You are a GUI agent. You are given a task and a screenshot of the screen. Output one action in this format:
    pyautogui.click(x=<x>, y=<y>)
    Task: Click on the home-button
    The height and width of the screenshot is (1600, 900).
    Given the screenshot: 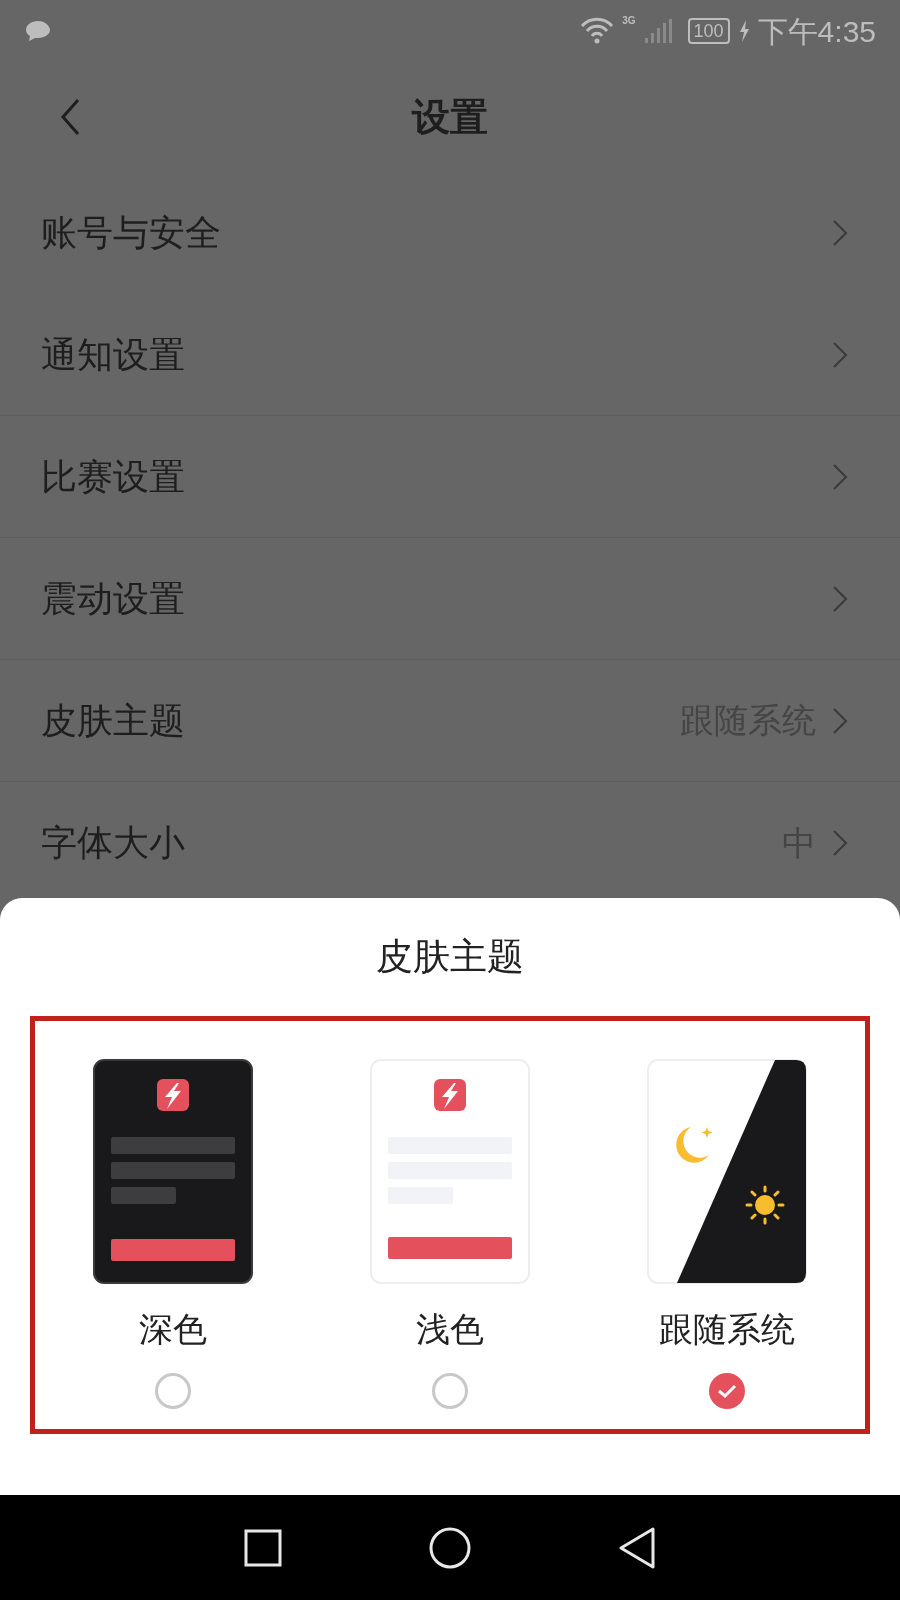 What is the action you would take?
    pyautogui.click(x=450, y=1547)
    